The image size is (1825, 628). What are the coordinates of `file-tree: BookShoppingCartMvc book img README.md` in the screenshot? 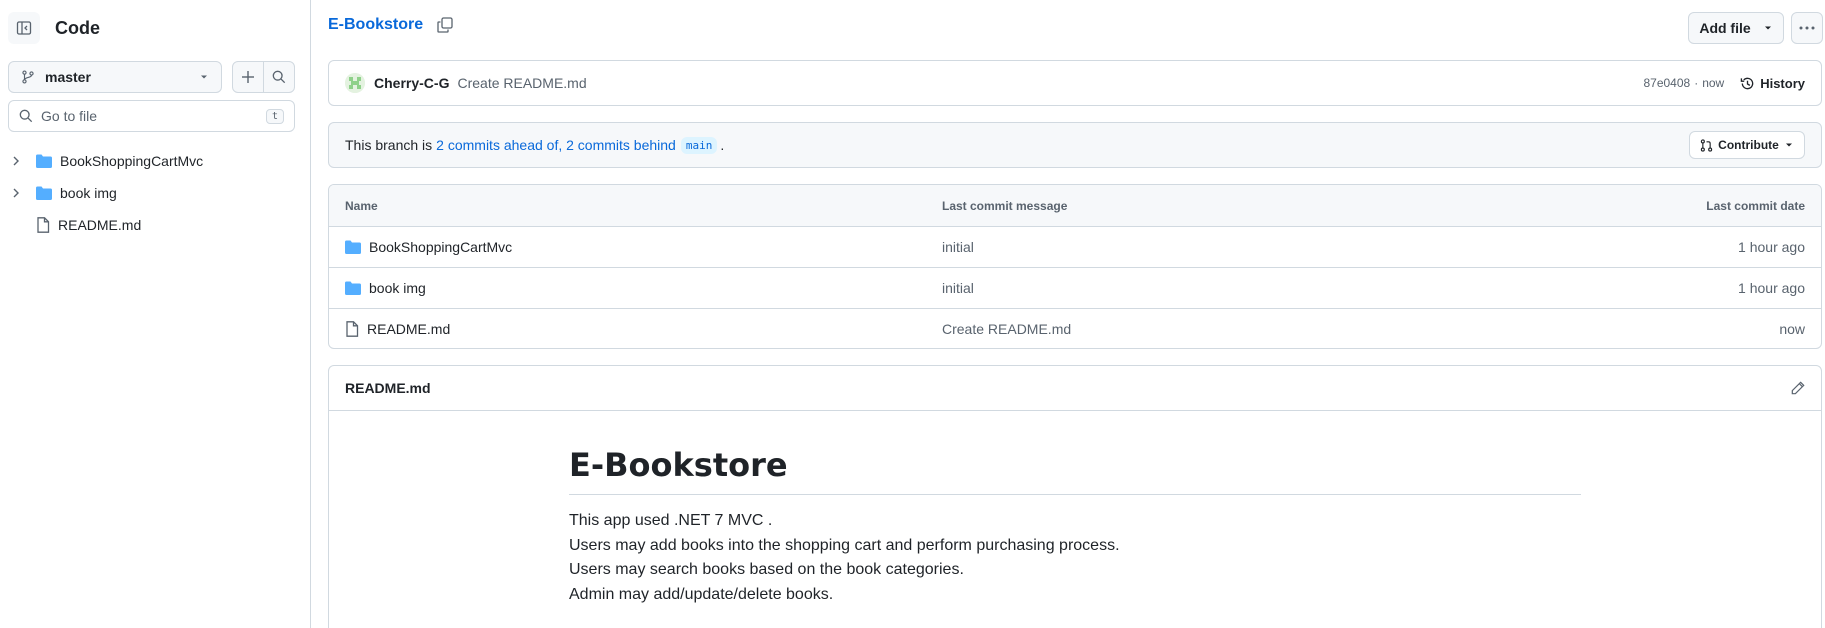 It's located at (155, 193).